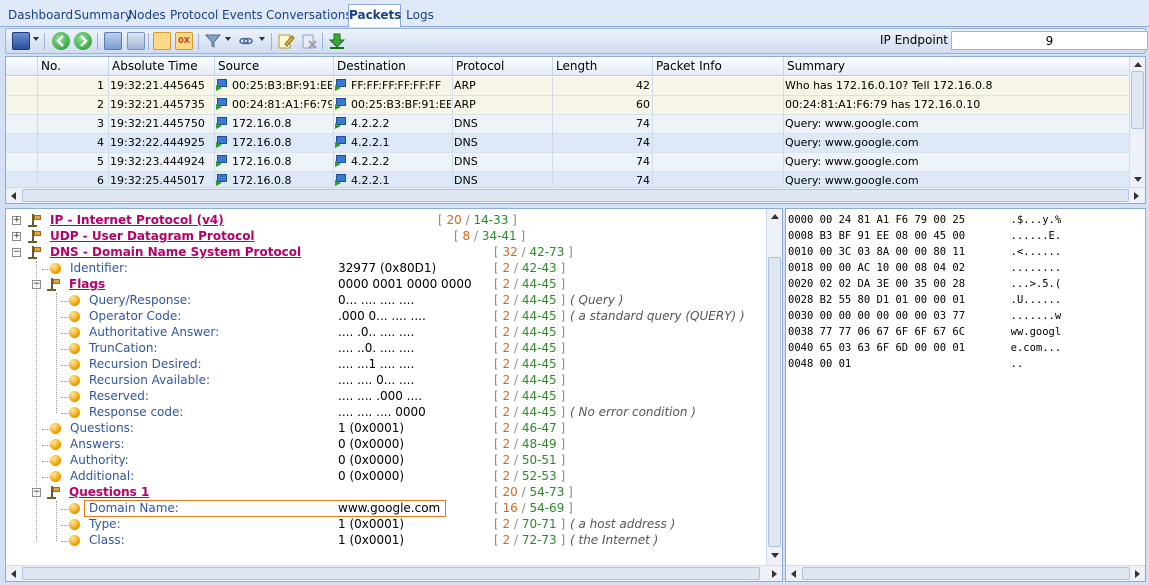 The height and width of the screenshot is (585, 1149). Describe the element at coordinates (246, 41) in the screenshot. I see `link-icon` at that location.